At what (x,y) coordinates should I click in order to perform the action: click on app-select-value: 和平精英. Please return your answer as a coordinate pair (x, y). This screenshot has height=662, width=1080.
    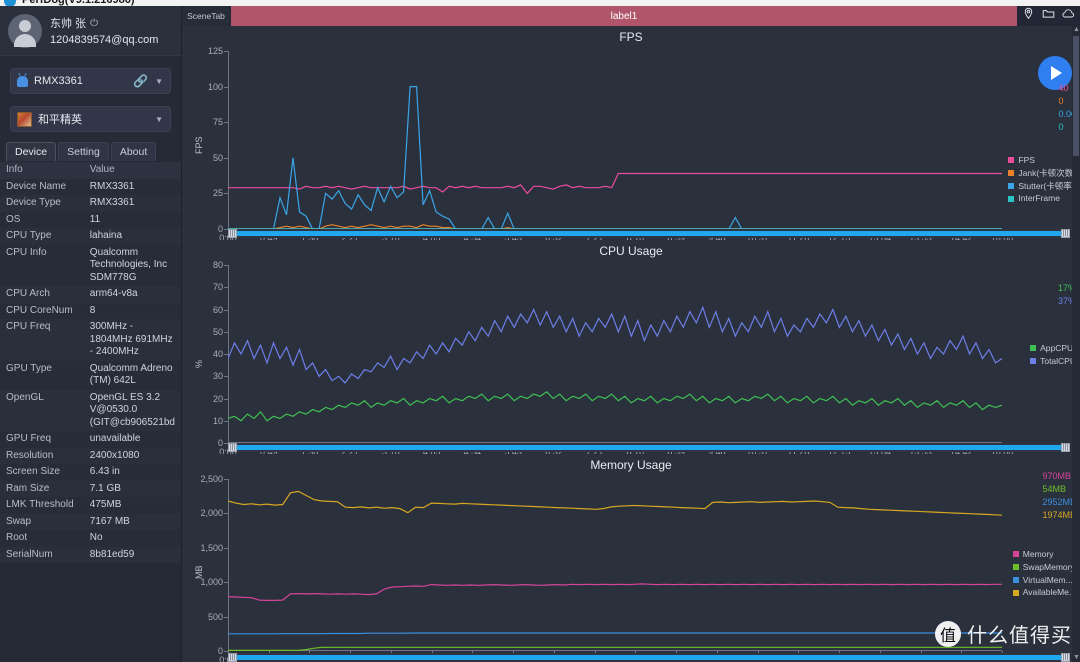
    Looking at the image, I should click on (60, 120).